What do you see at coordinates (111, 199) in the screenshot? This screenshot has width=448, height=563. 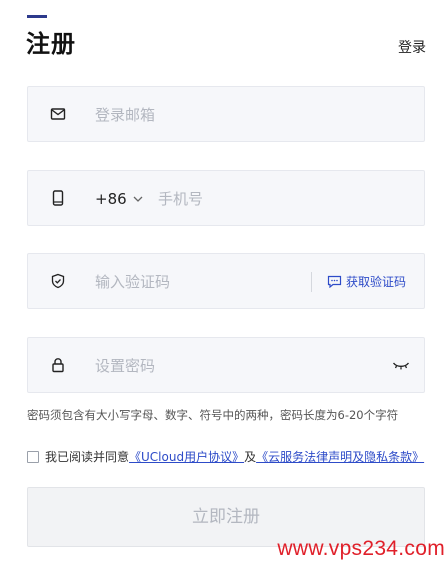 I see `country-code-select: +86` at bounding box center [111, 199].